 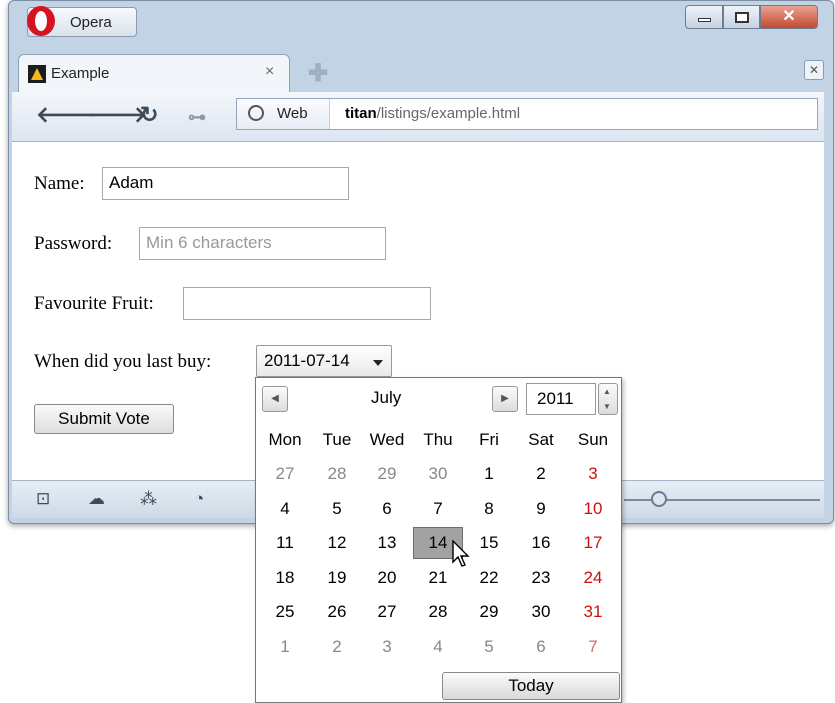 I want to click on unite-icon: ⁂, so click(x=148, y=499).